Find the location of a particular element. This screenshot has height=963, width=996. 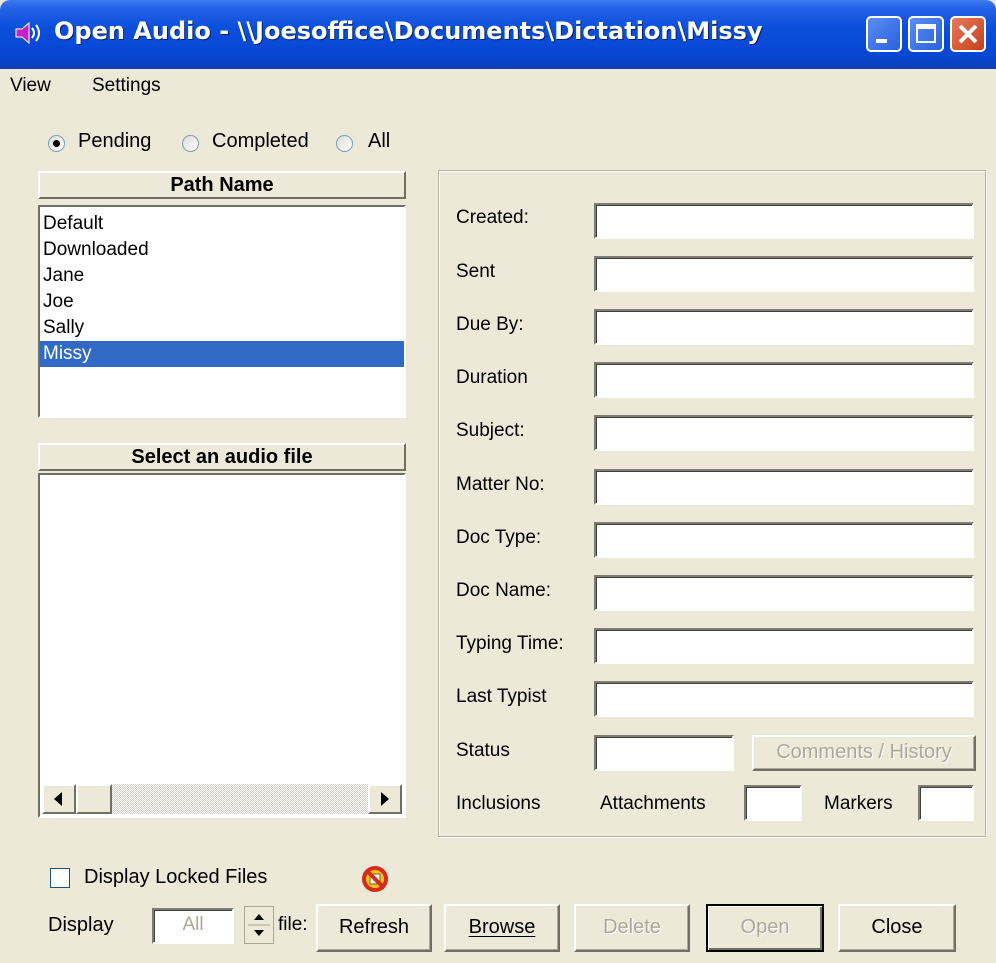

label-markers: Markers is located at coordinates (858, 803).